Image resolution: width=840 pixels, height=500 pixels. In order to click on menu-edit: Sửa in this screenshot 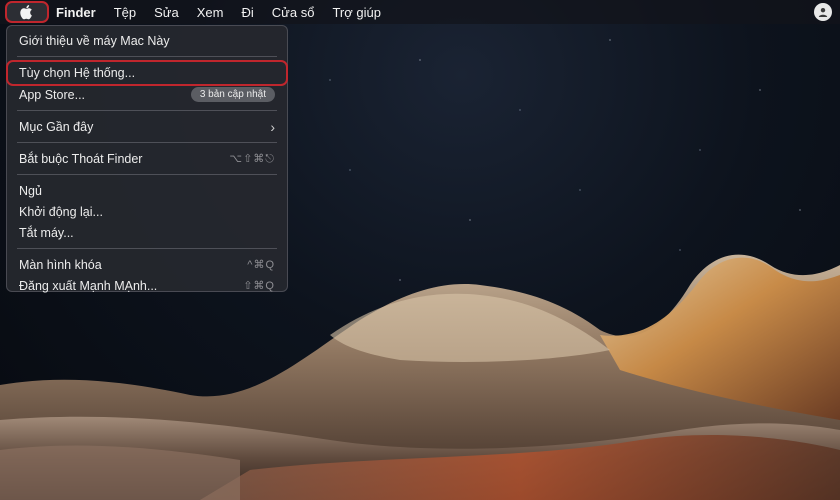, I will do `click(166, 12)`.